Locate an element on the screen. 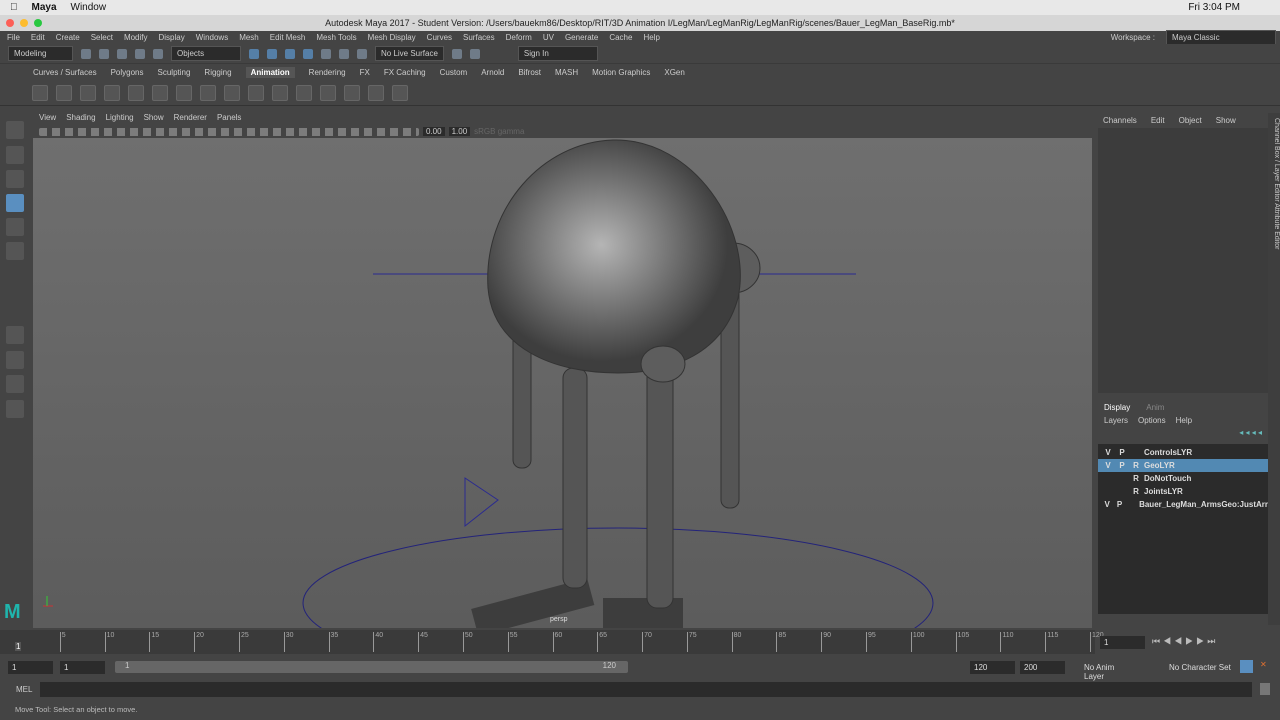 Image resolution: width=1280 pixels, height=720 pixels. channel-menu-show: Show is located at coordinates (1226, 120).